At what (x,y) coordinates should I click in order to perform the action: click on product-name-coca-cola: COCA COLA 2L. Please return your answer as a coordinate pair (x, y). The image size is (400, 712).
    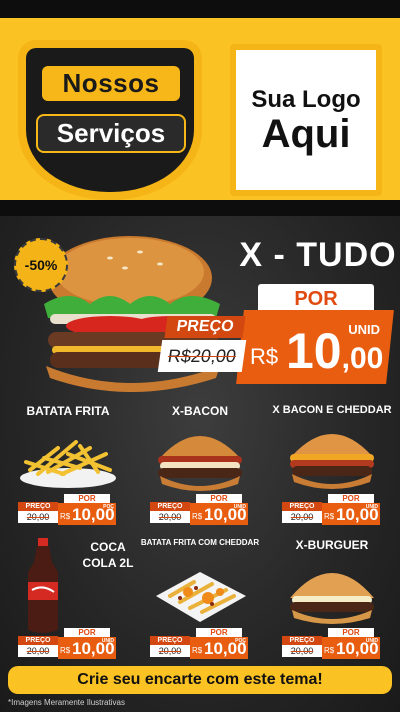
    Looking at the image, I should click on (108, 555).